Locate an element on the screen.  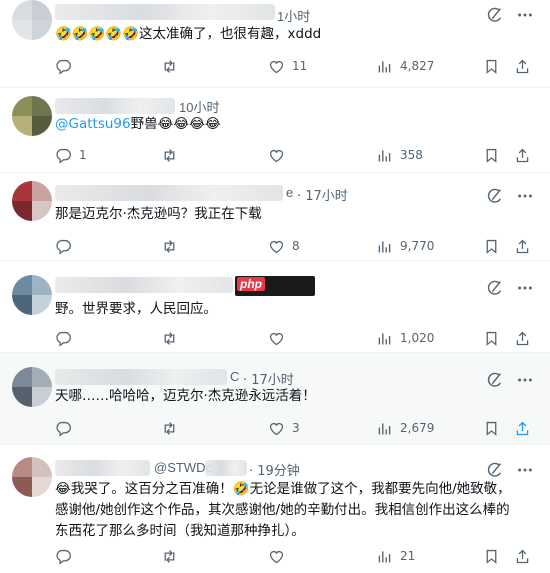
view-count: 21 is located at coordinates (408, 556).